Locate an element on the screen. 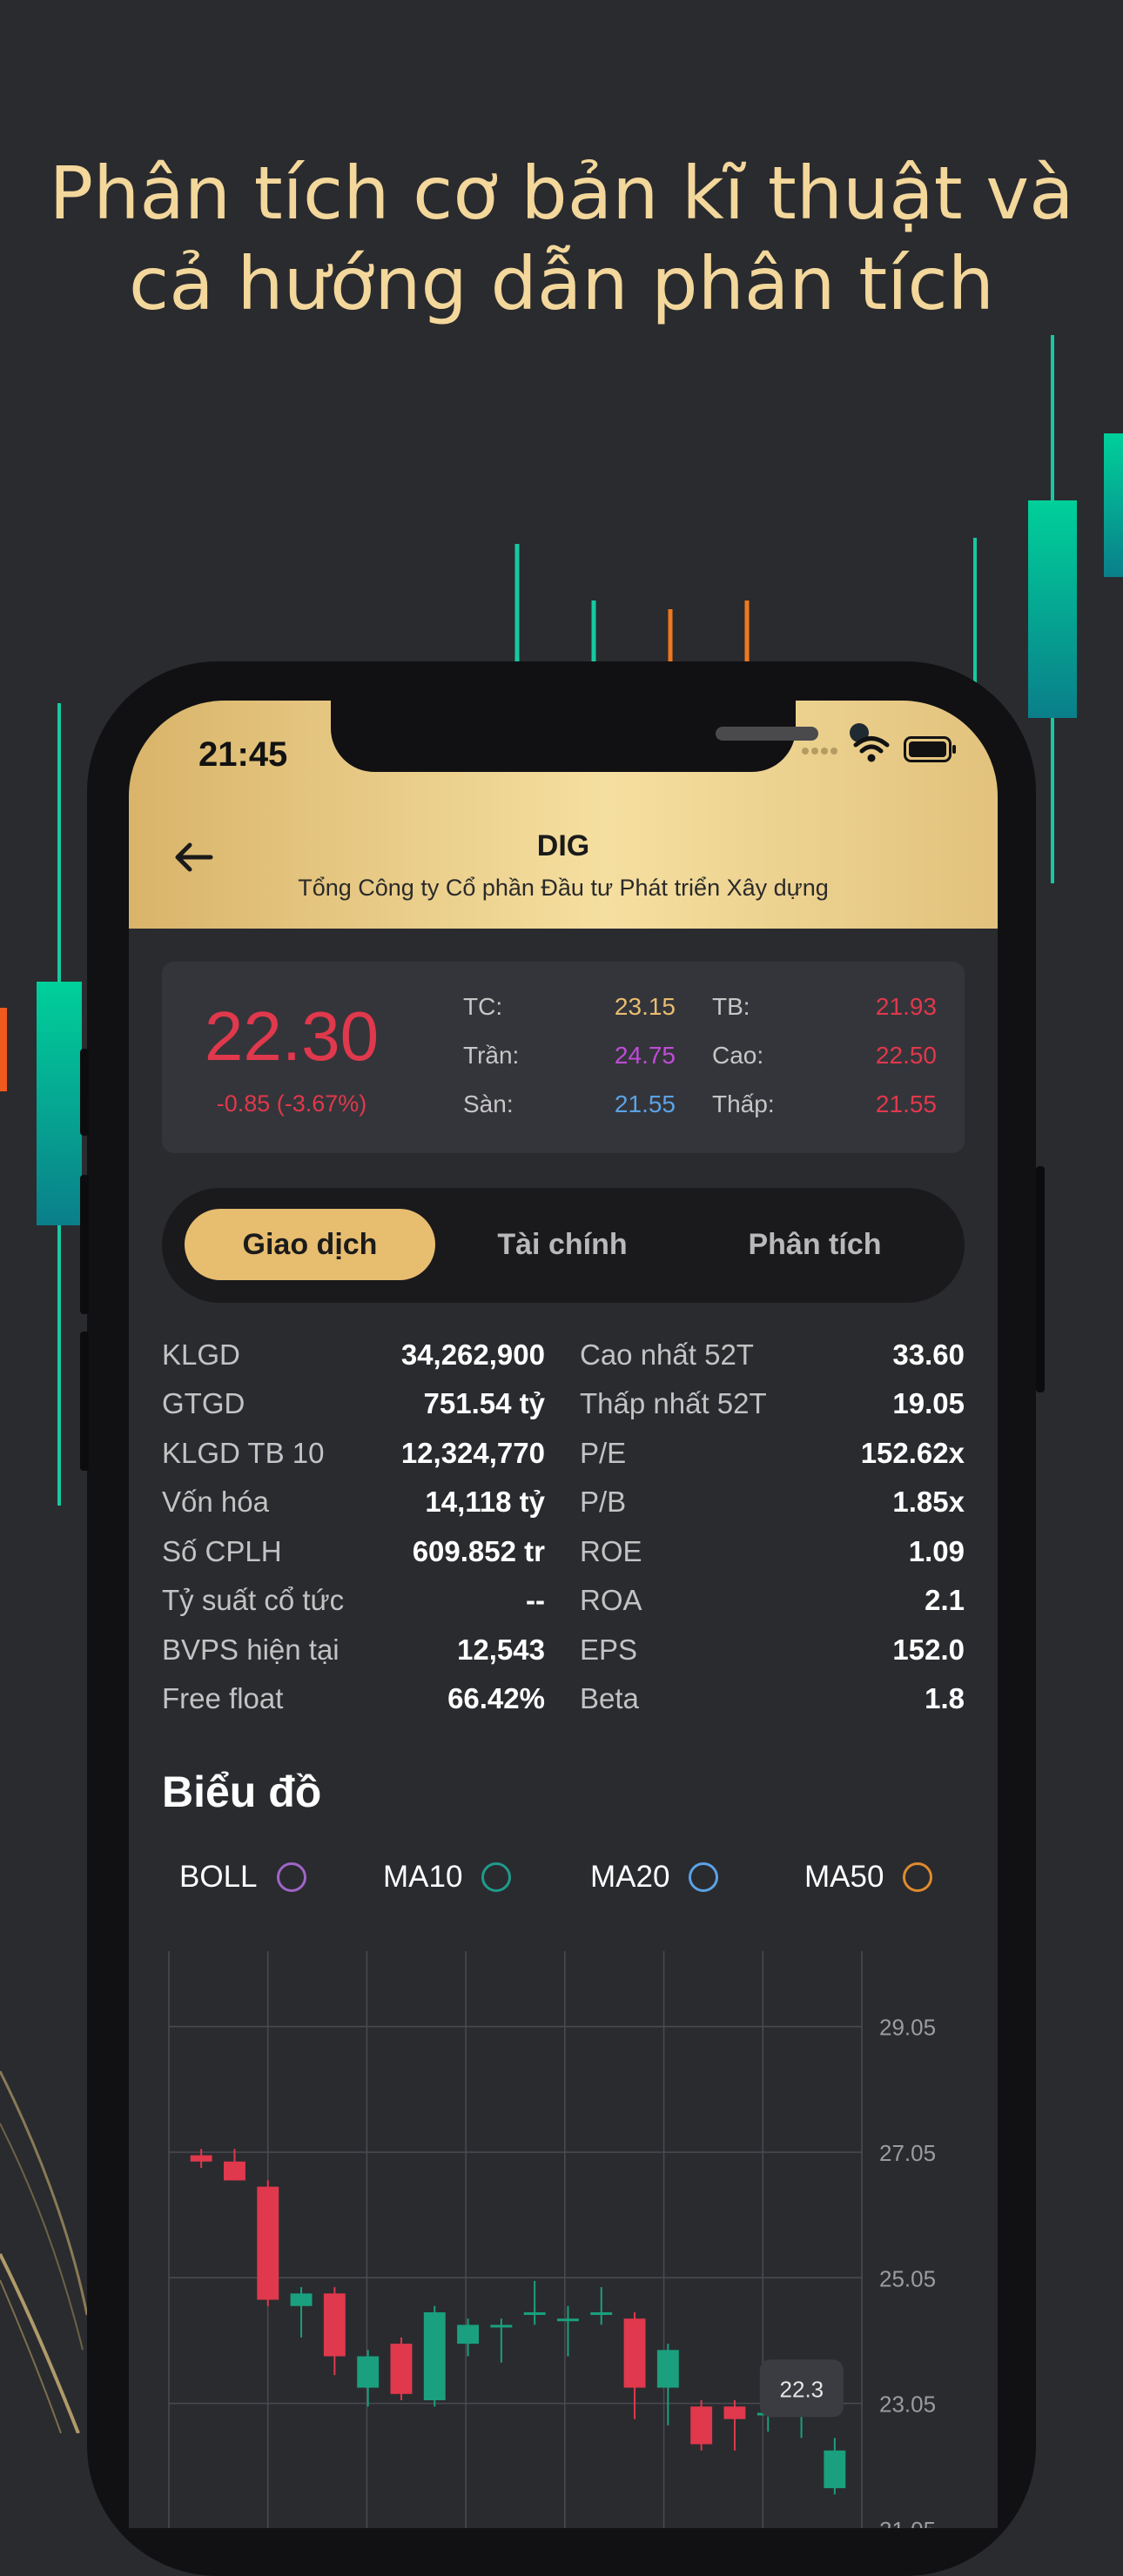  ref-price-label: TC: is located at coordinates (483, 1006).